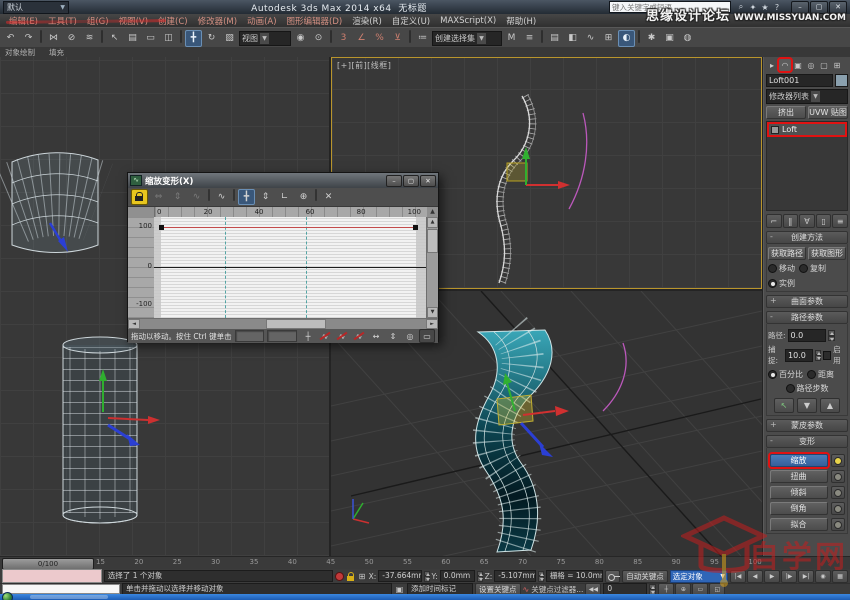 The width and height of the screenshot is (850, 600). What do you see at coordinates (221, 197) in the screenshot?
I see `swap-deform-curves-icon: ∿` at bounding box center [221, 197].